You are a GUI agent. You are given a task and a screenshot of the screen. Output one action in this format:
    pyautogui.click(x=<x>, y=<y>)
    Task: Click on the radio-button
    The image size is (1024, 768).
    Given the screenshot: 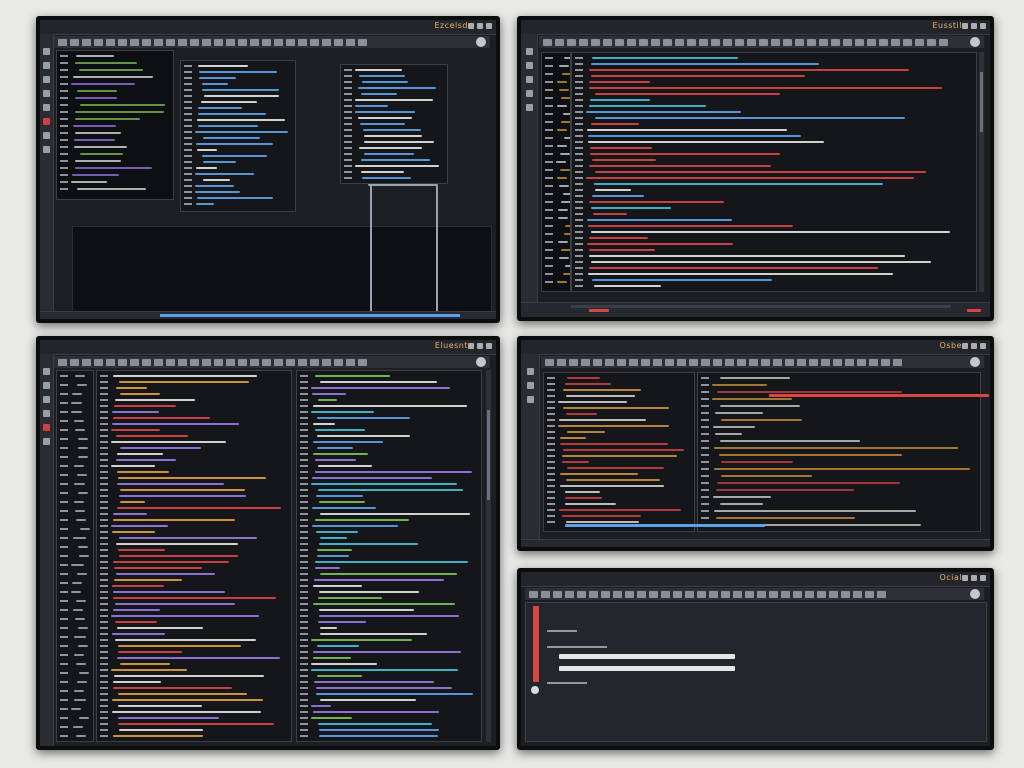 What is the action you would take?
    pyautogui.click(x=535, y=690)
    